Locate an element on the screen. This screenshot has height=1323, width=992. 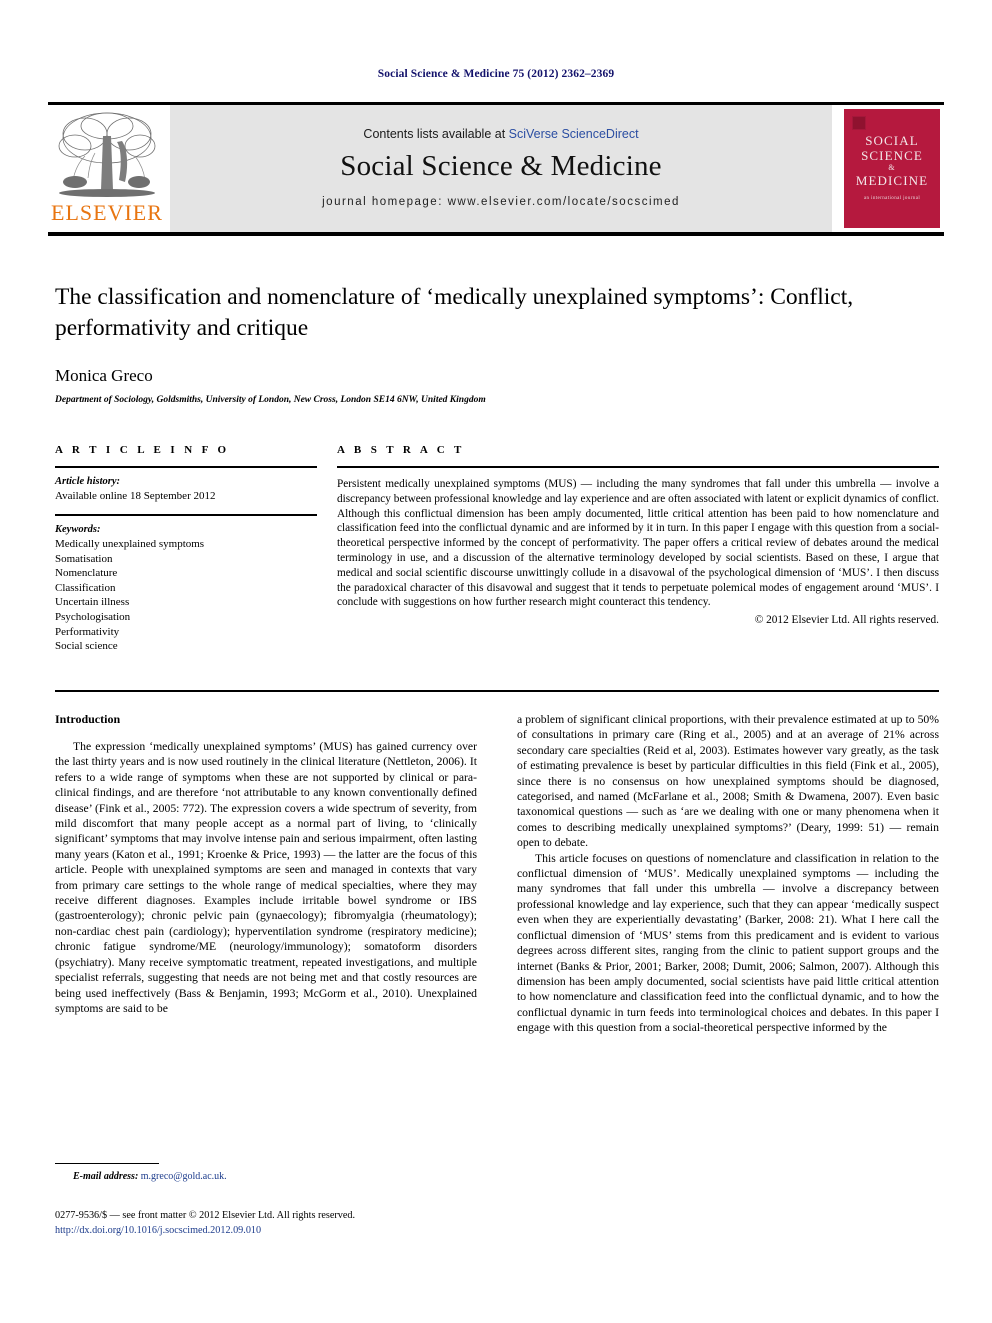
footnote-block: E-mail address: m.greco@gold.ac.uk. is located at coordinates (266, 1172).